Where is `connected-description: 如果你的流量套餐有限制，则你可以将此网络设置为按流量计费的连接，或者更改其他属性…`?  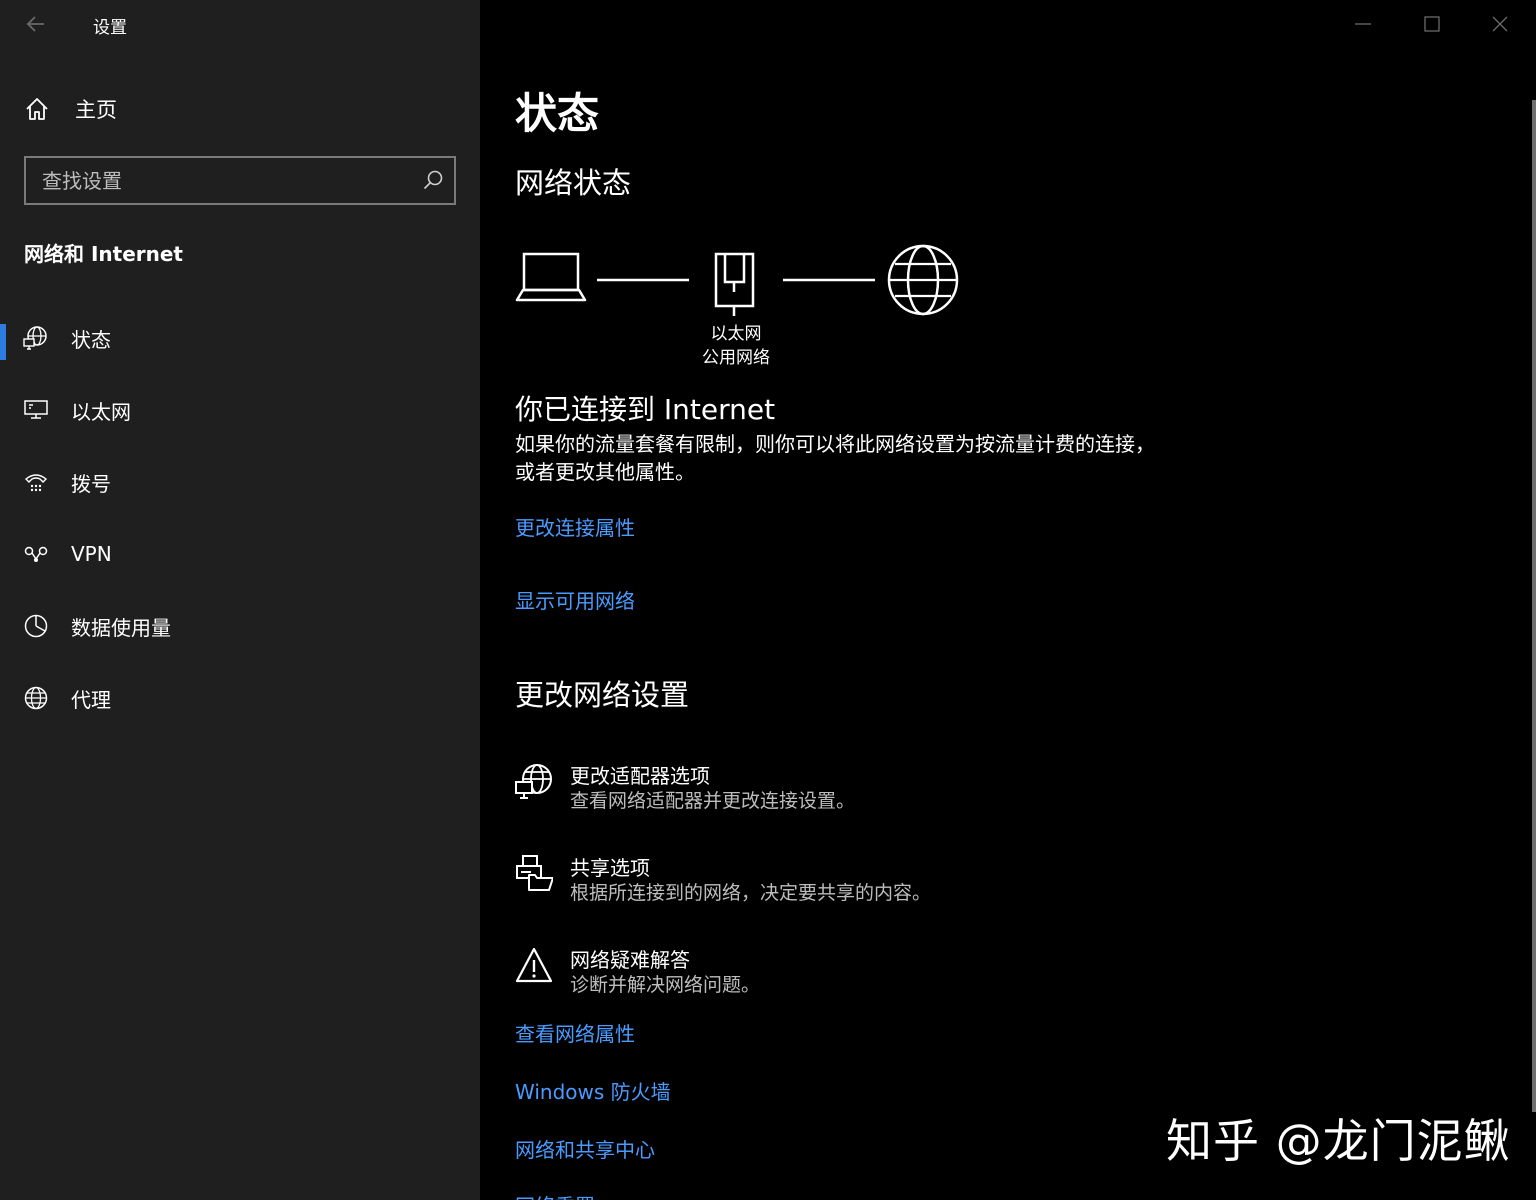
connected-description: 如果你的流量套餐有限制，则你可以将此网络设置为按流量计费的连接，或者更改其他属性… is located at coordinates (835, 458).